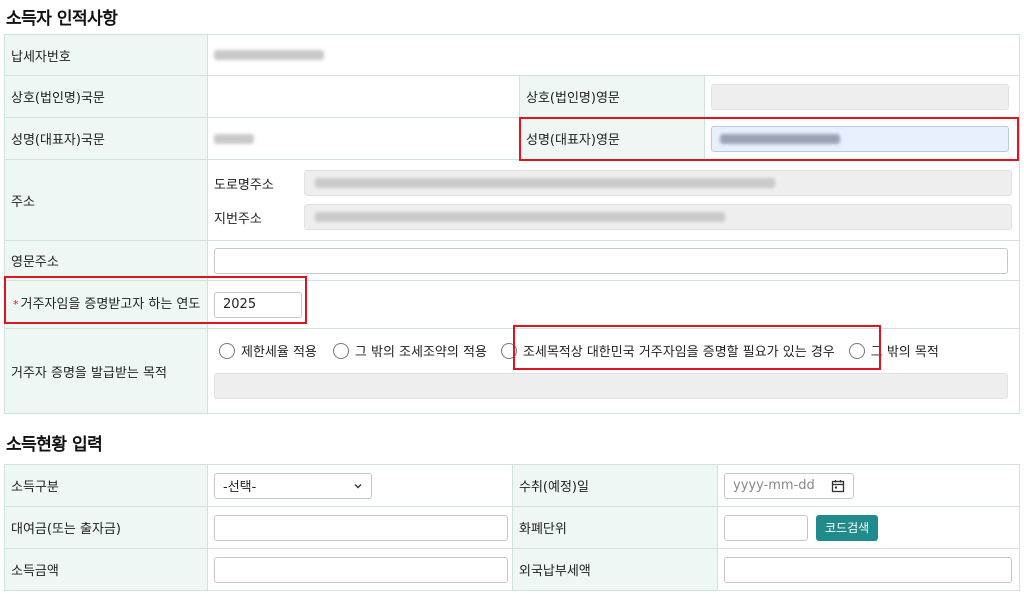 The image size is (1024, 594). What do you see at coordinates (862, 96) in the screenshot?
I see `company-en-value` at bounding box center [862, 96].